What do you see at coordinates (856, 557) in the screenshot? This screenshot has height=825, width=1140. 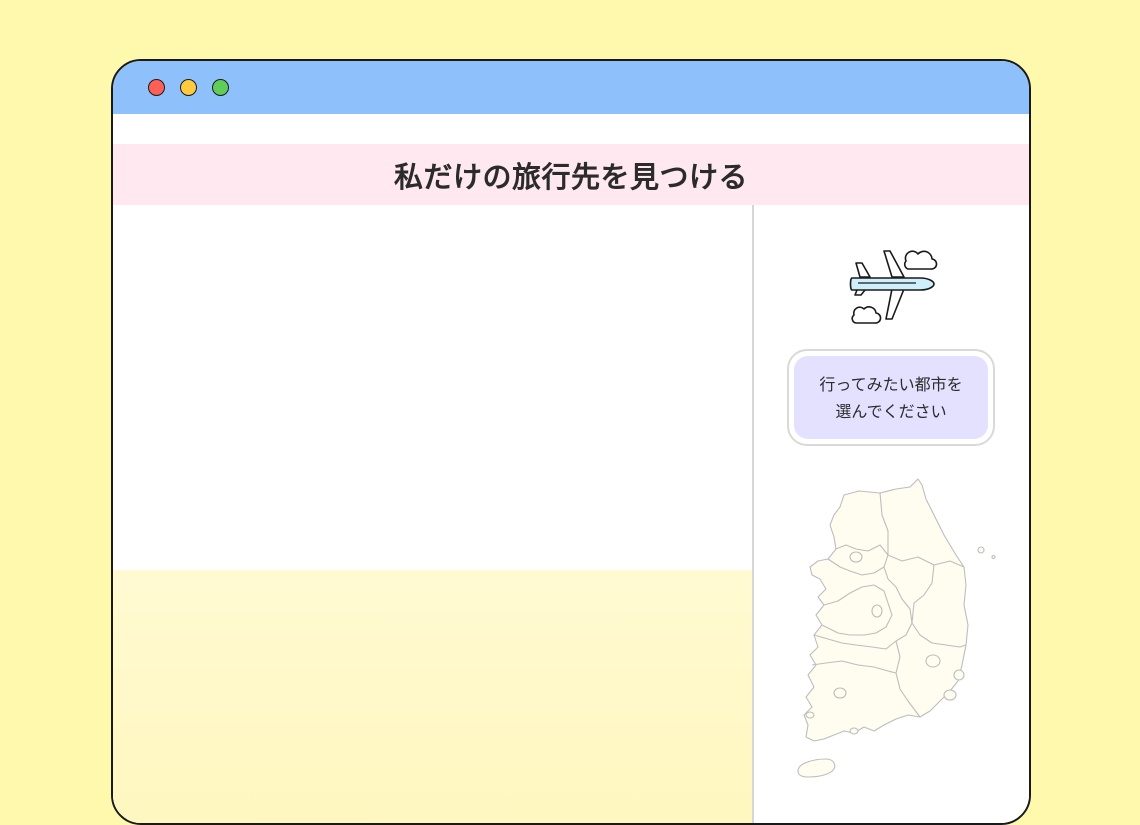 I see `seoul` at bounding box center [856, 557].